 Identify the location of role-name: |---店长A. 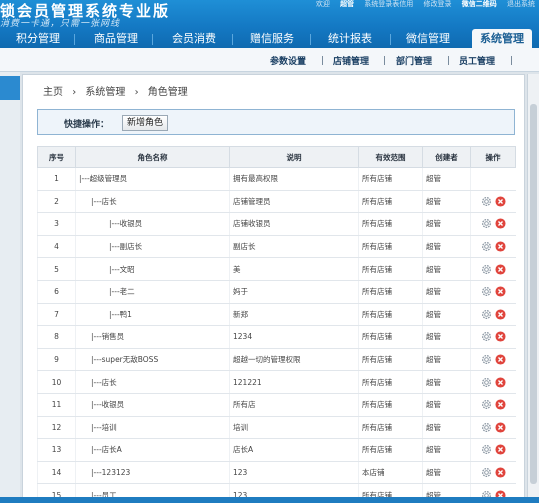
(152, 450).